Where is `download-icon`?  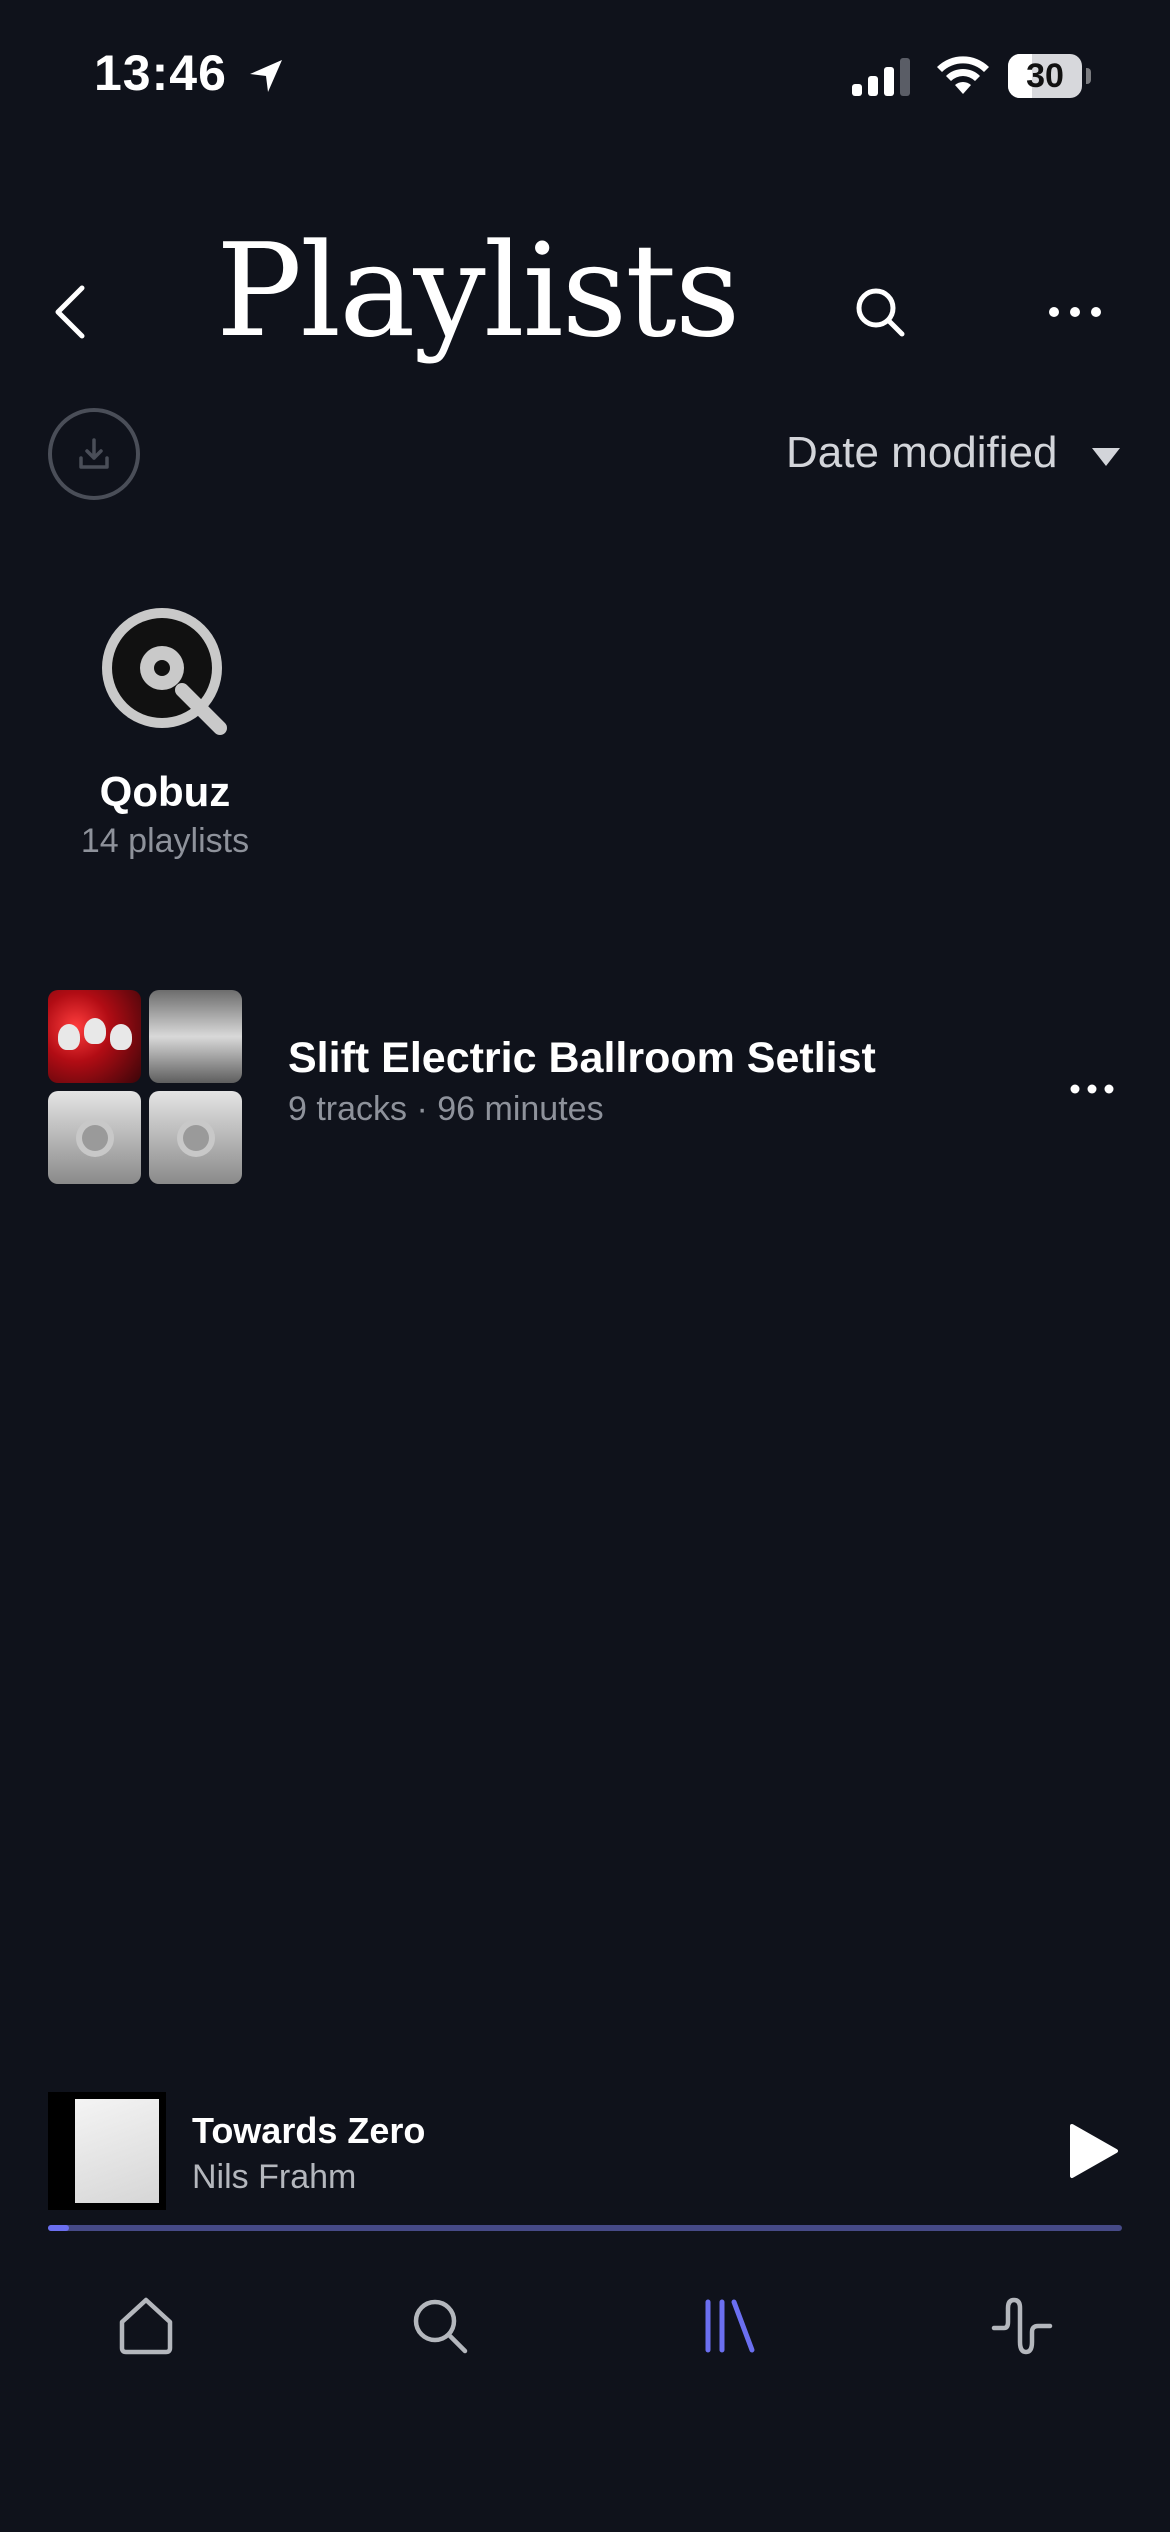 download-icon is located at coordinates (94, 453).